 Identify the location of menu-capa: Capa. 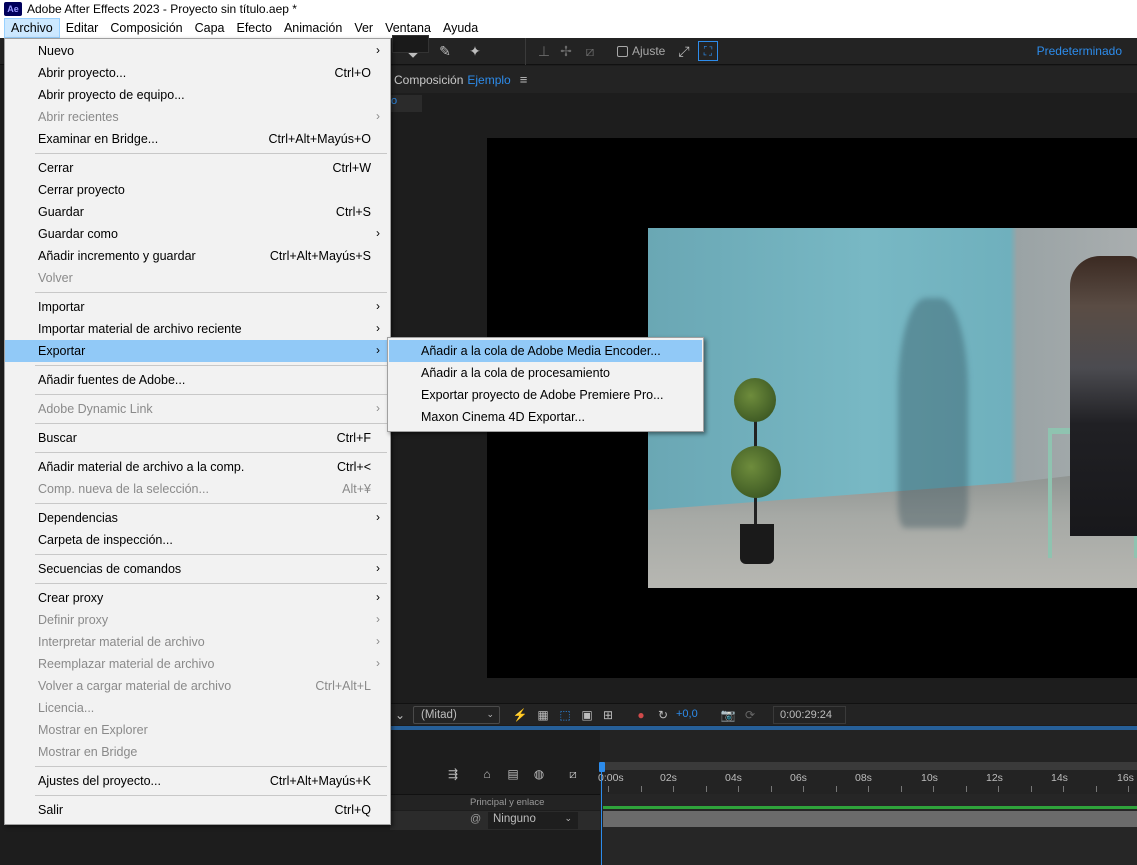
(210, 28).